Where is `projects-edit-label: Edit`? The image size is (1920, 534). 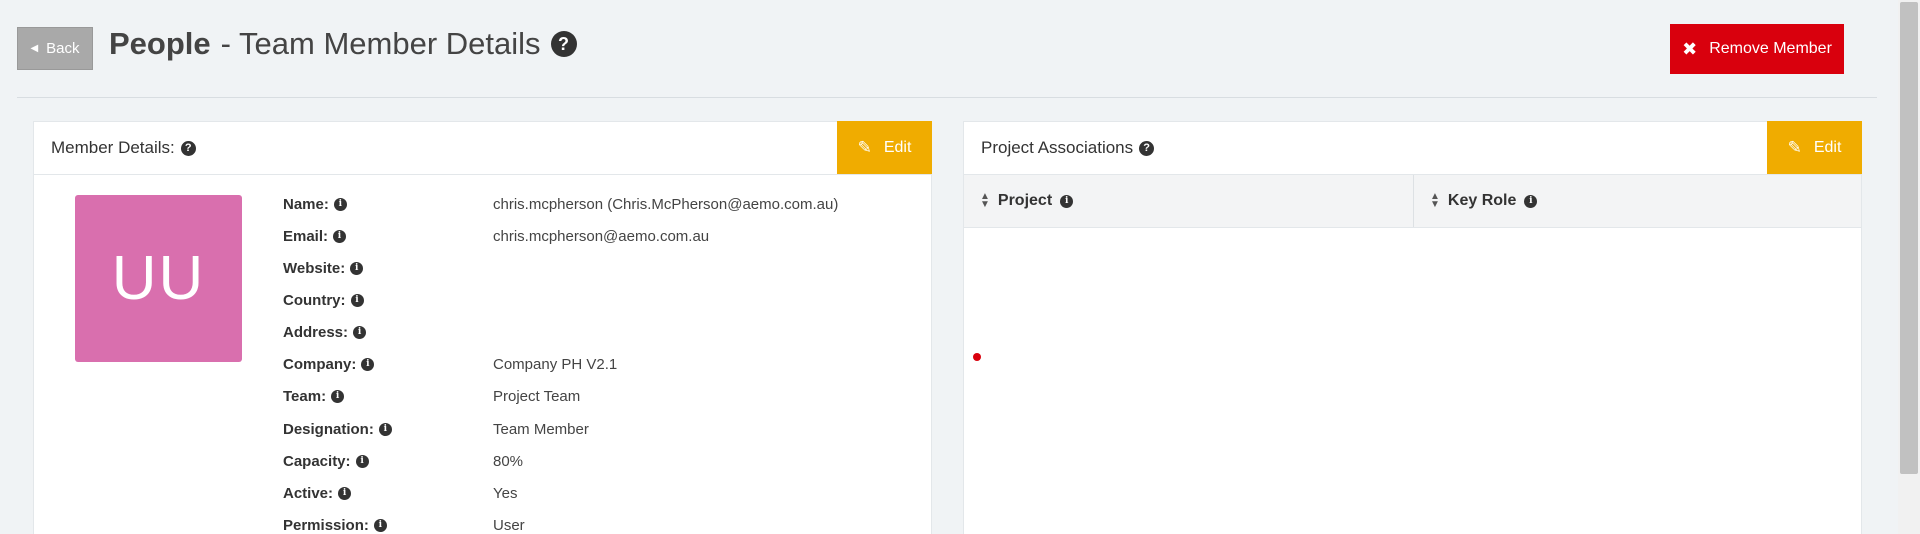 projects-edit-label: Edit is located at coordinates (1827, 147).